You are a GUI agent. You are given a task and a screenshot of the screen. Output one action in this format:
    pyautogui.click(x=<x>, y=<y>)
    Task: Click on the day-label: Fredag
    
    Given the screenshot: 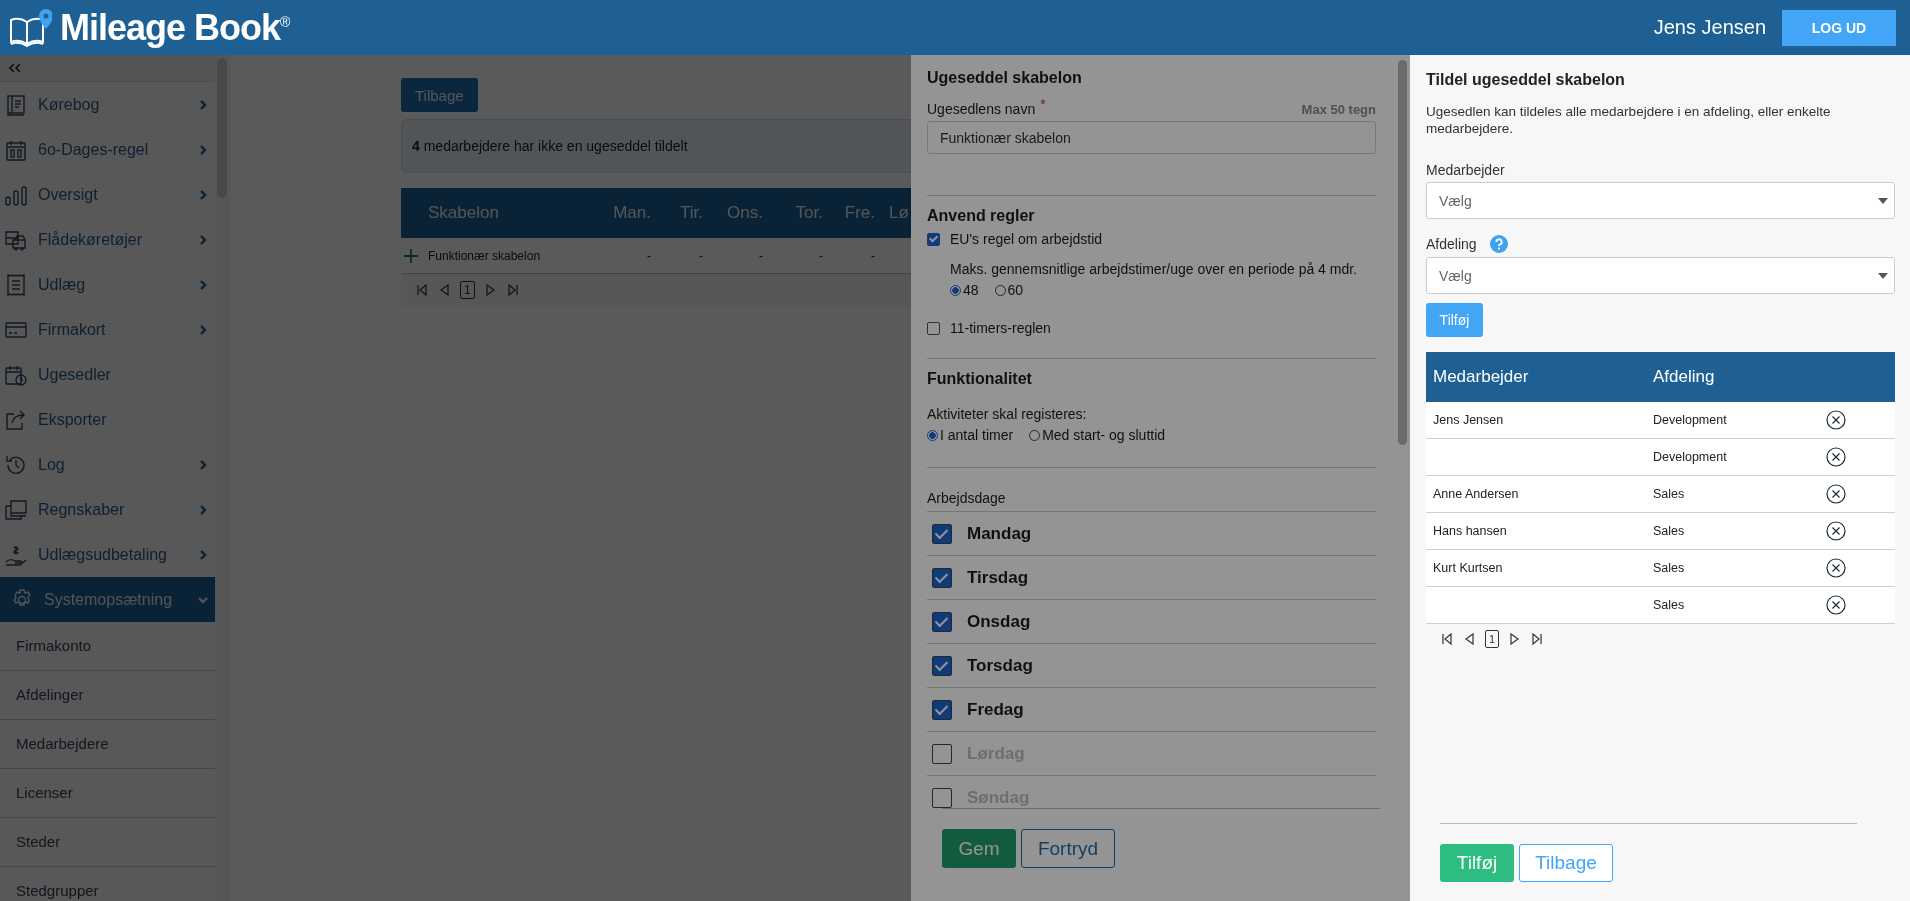 What is the action you would take?
    pyautogui.click(x=995, y=709)
    